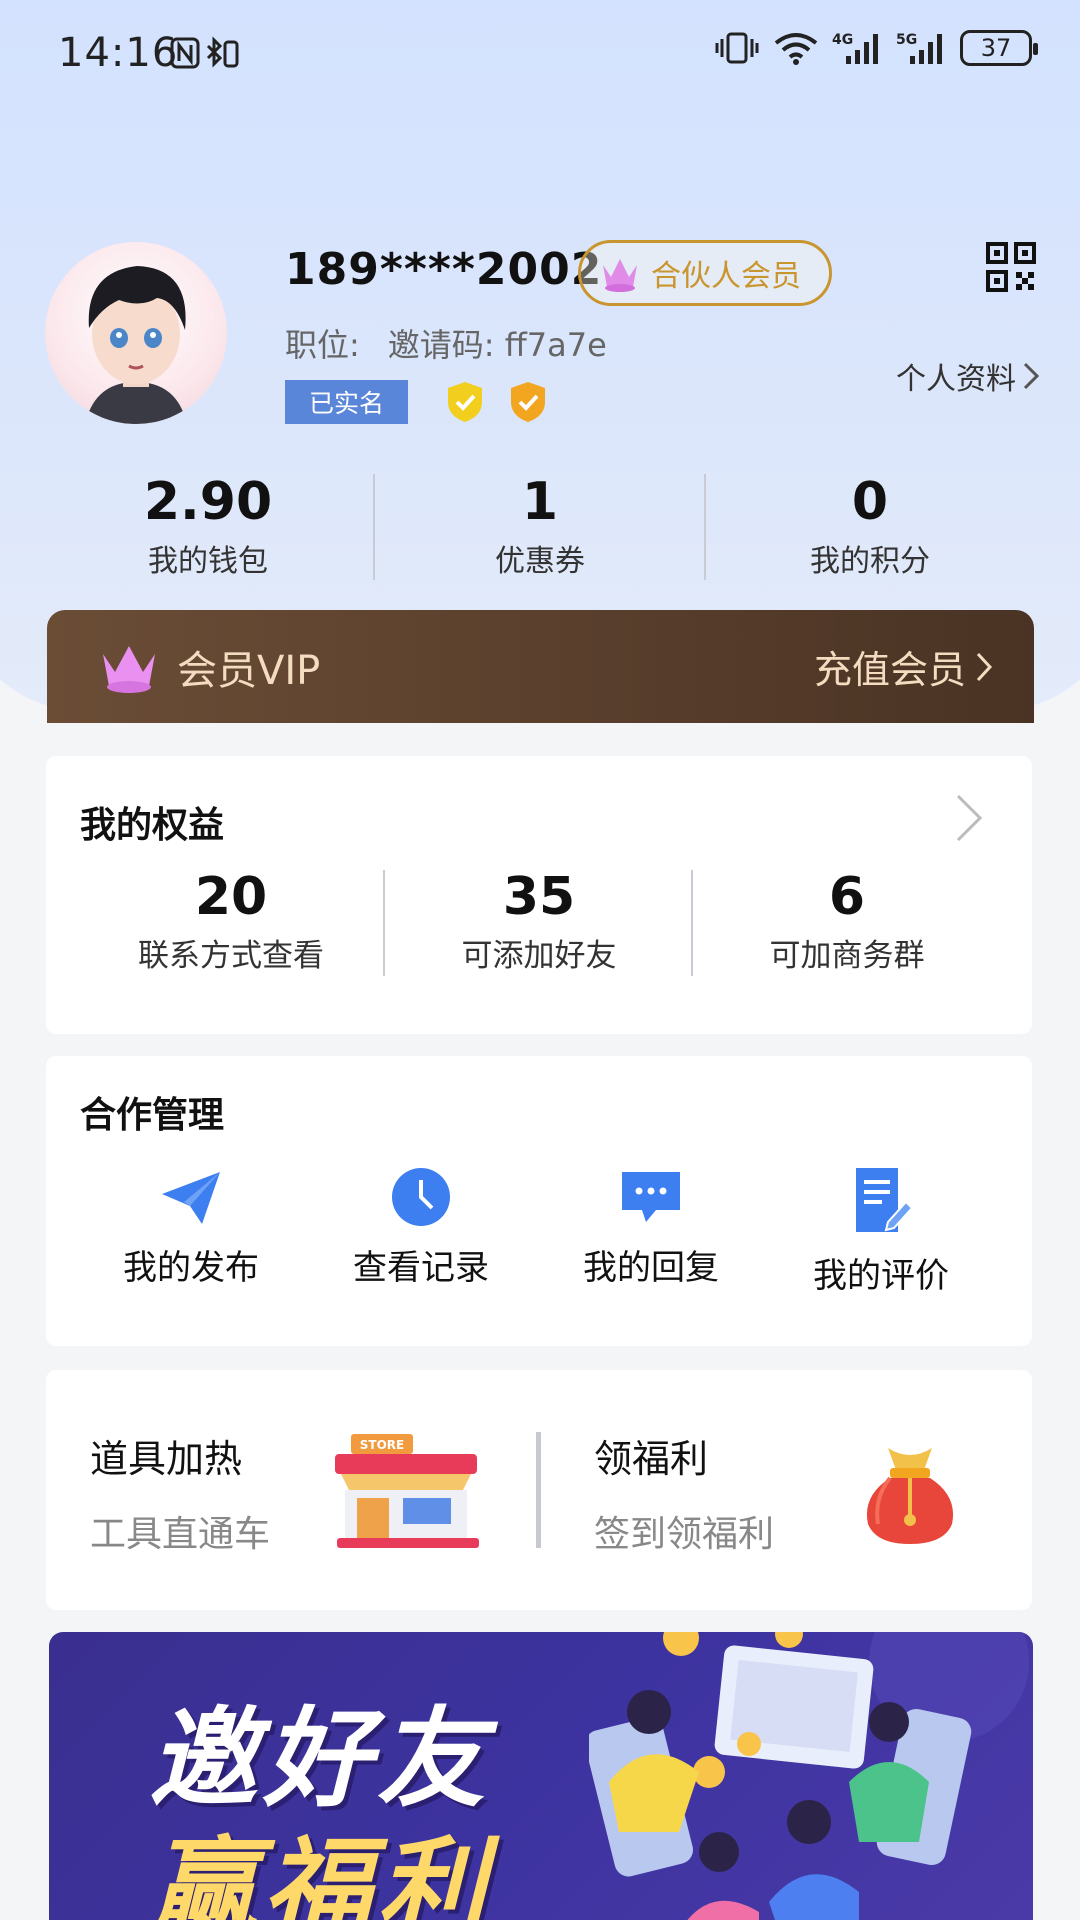 This screenshot has width=1080, height=1920. What do you see at coordinates (208, 502) in the screenshot?
I see `wallet-value: 2.90` at bounding box center [208, 502].